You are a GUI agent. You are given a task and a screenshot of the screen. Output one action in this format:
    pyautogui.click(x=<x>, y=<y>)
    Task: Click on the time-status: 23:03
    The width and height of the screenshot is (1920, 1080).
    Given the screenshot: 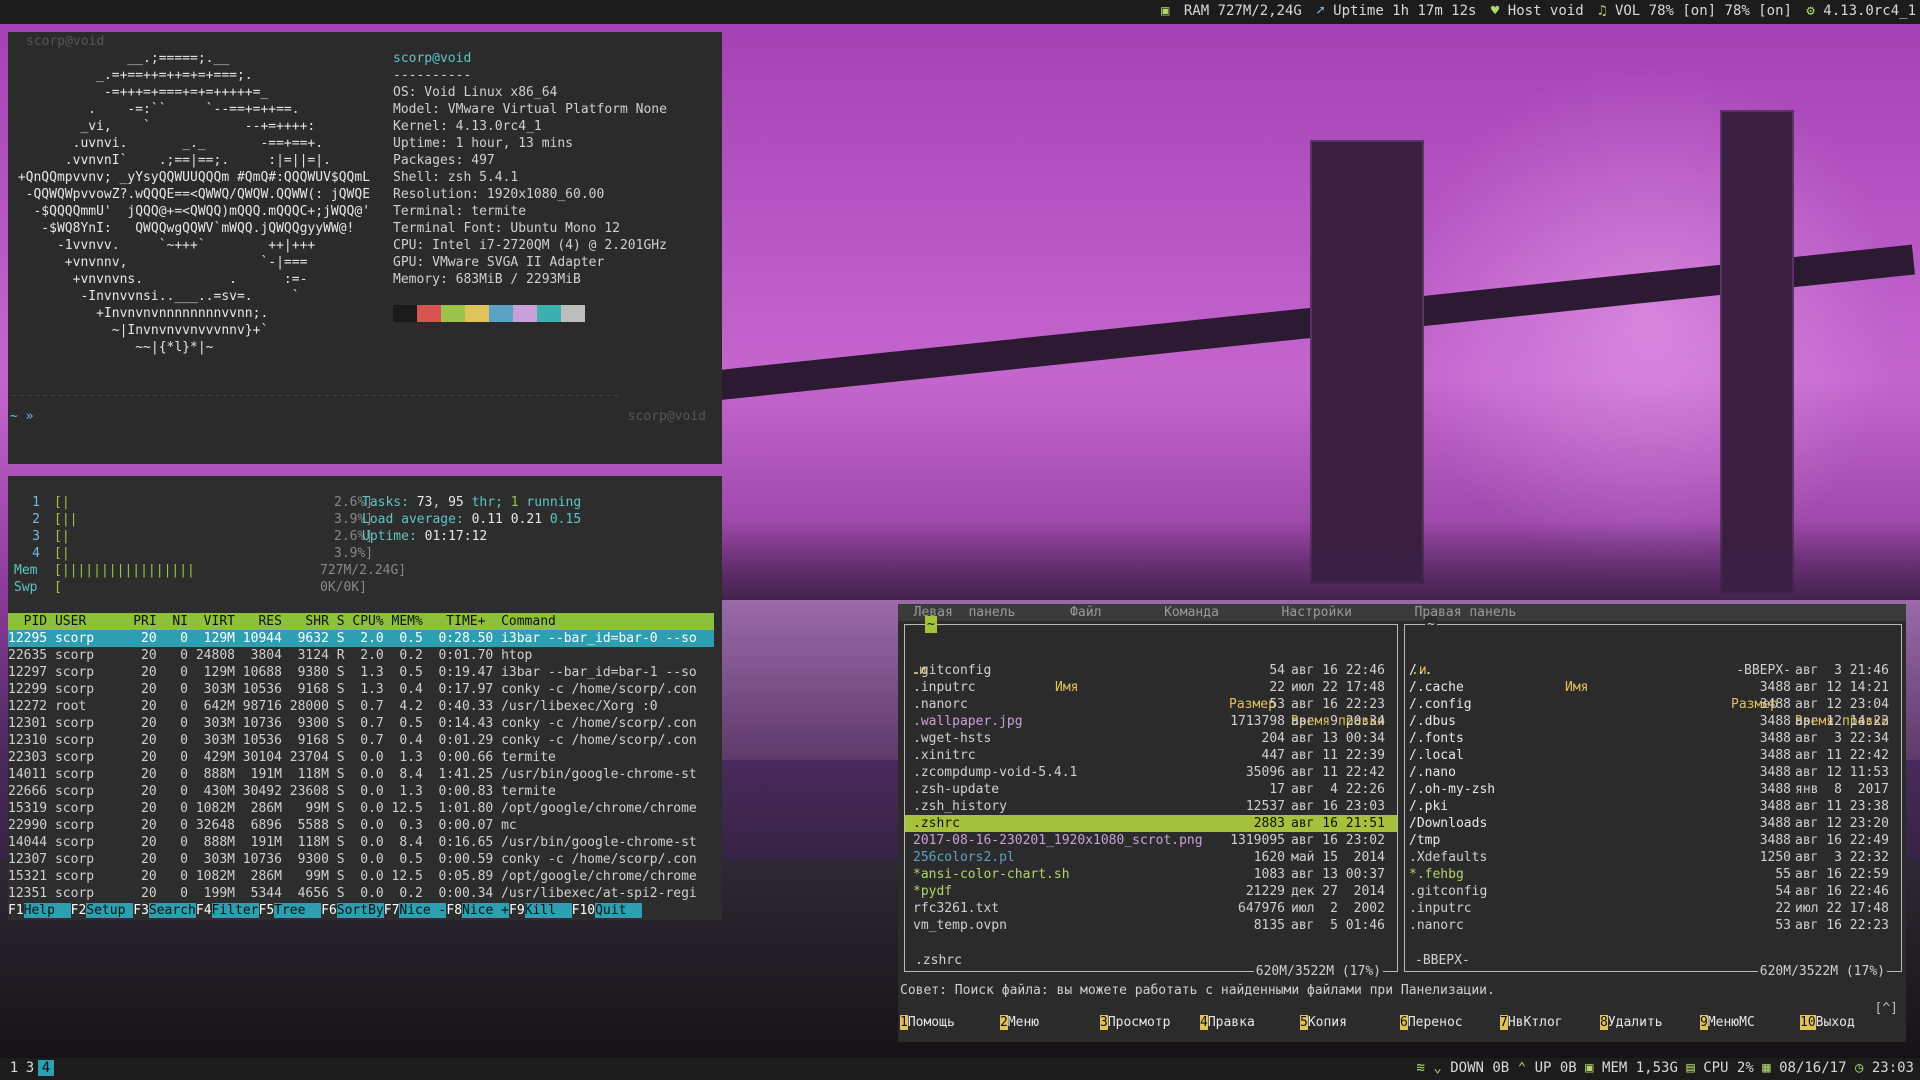 What is the action you would take?
    pyautogui.click(x=1892, y=1068)
    